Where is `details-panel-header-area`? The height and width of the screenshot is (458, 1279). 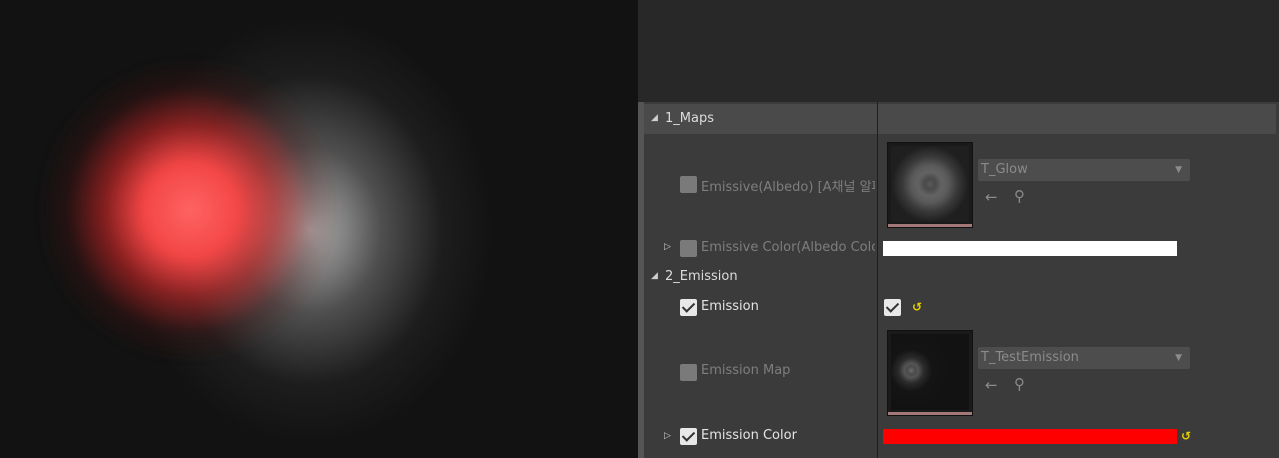 details-panel-header-area is located at coordinates (958, 51).